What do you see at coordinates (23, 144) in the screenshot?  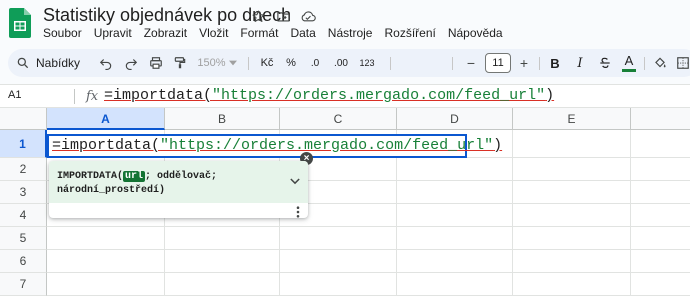 I see `row-header-1: 1` at bounding box center [23, 144].